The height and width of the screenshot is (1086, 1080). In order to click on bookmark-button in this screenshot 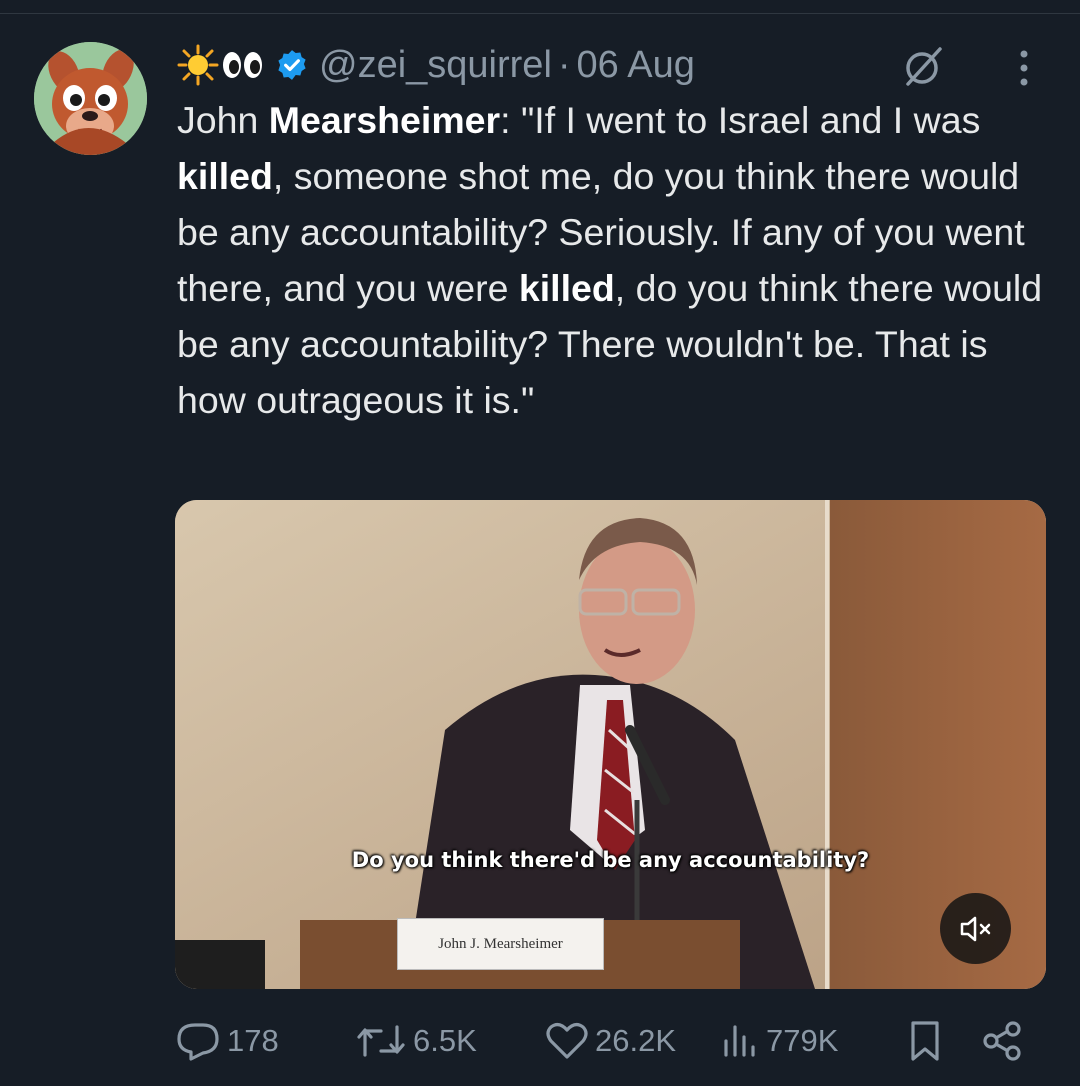, I will do `click(925, 1041)`.